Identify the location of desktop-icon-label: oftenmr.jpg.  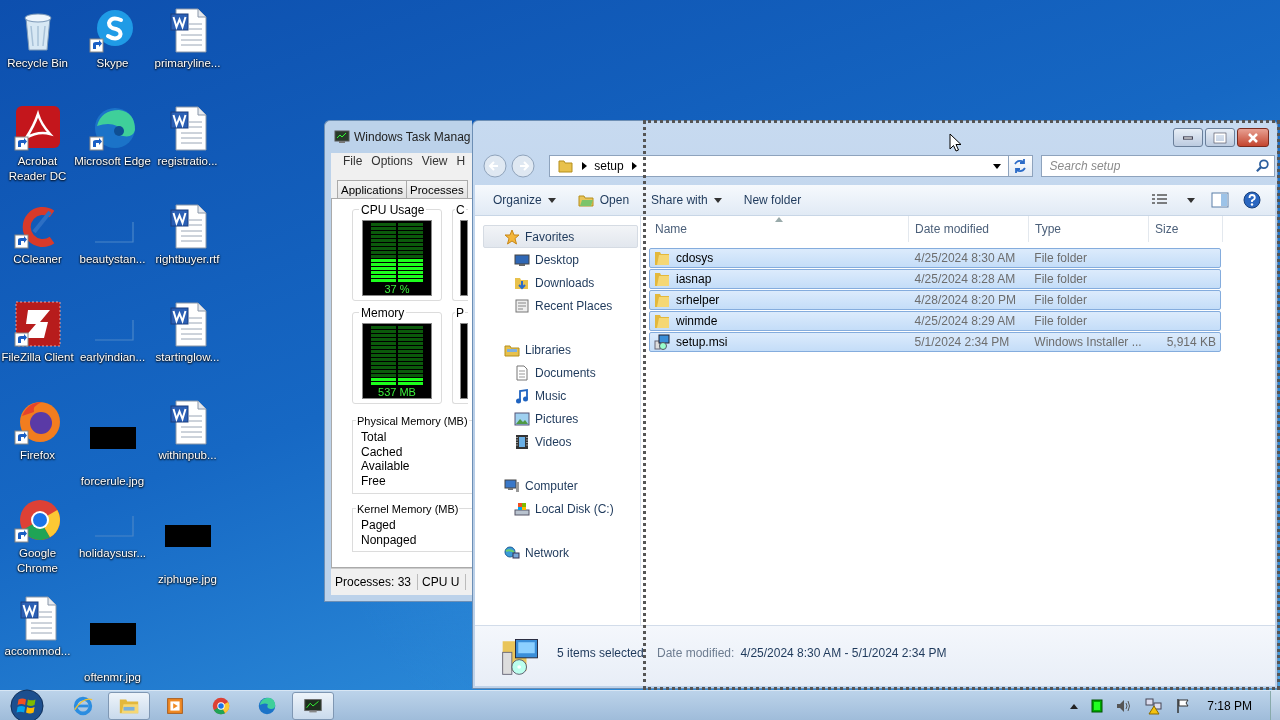
(112, 677).